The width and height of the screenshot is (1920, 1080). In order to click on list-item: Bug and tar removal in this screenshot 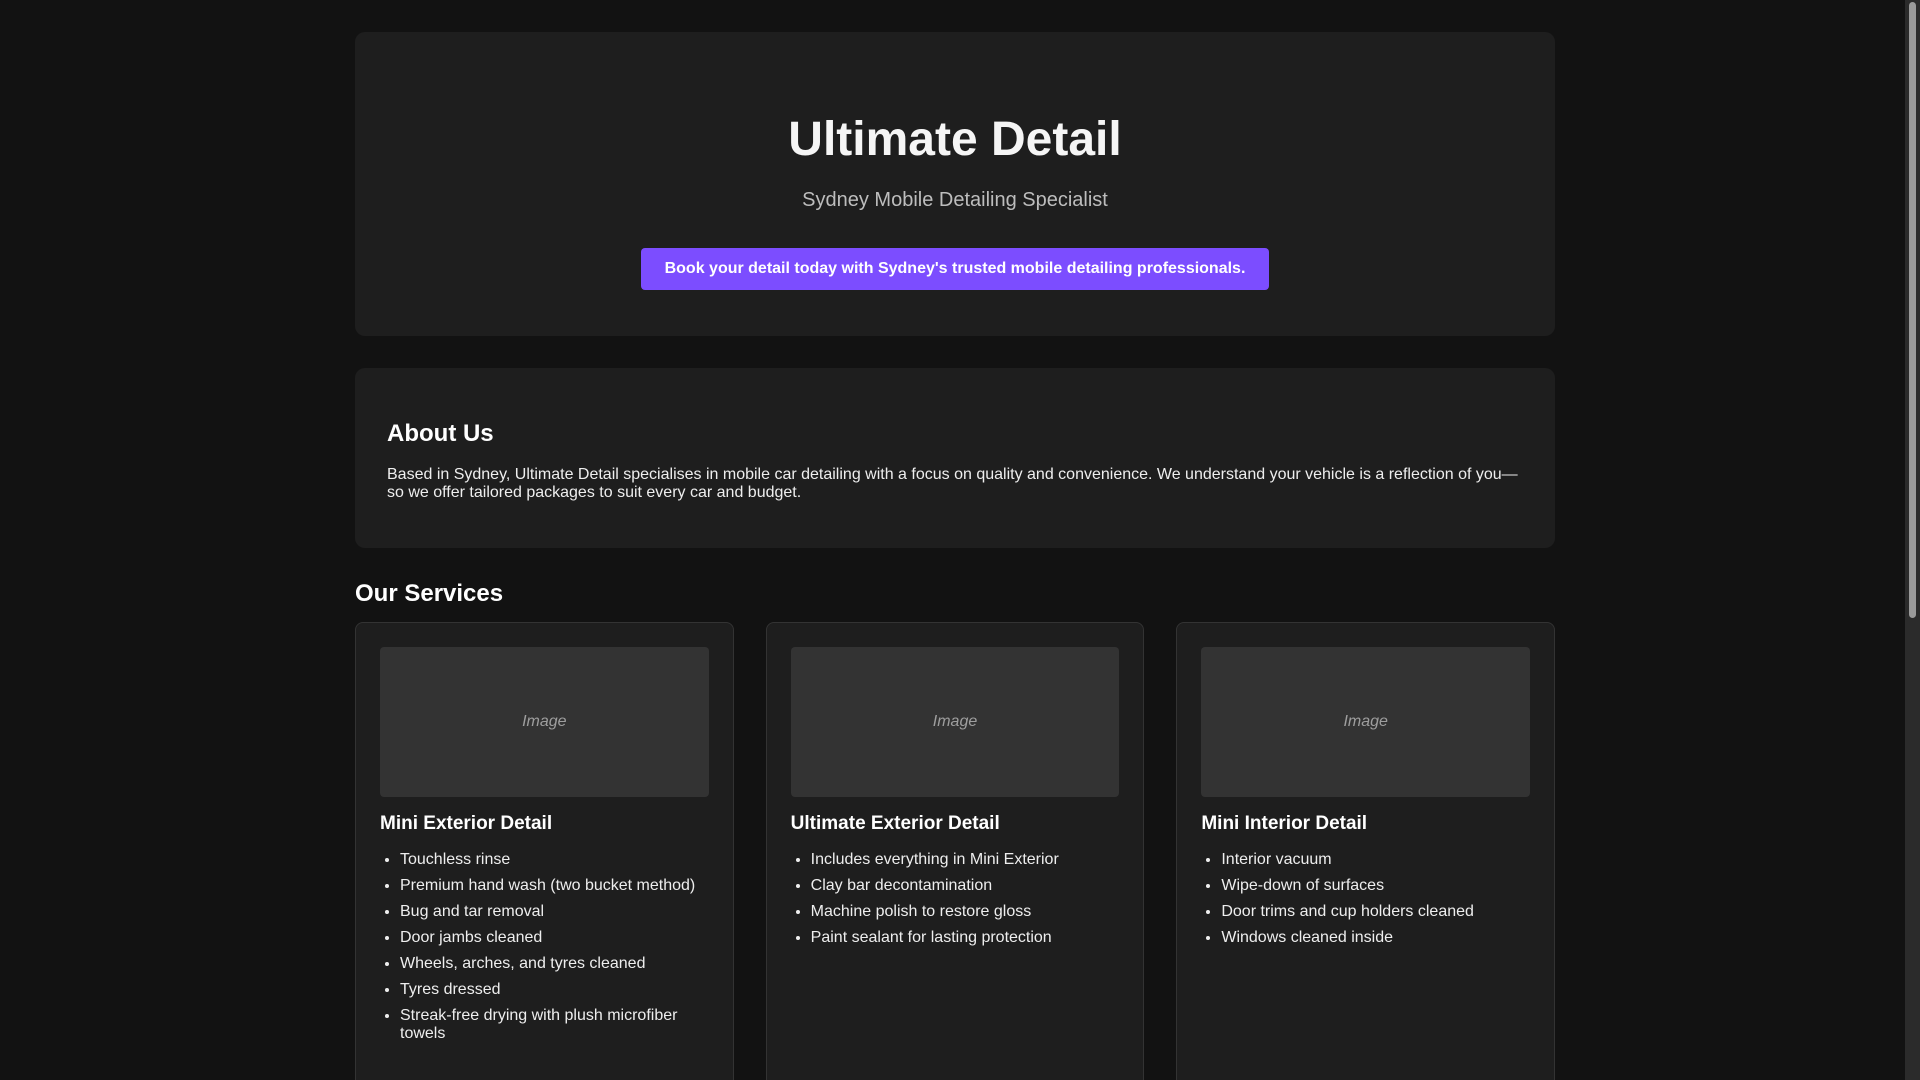, I will do `click(554, 912)`.